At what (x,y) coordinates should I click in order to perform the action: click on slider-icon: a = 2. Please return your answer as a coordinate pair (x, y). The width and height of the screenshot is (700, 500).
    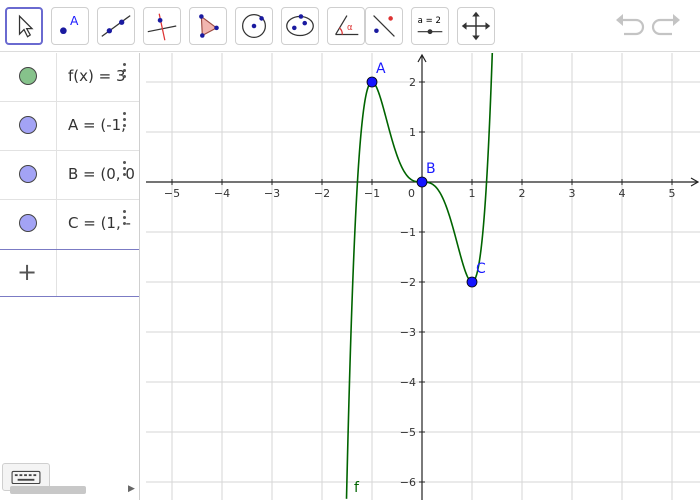
    Looking at the image, I should click on (430, 25).